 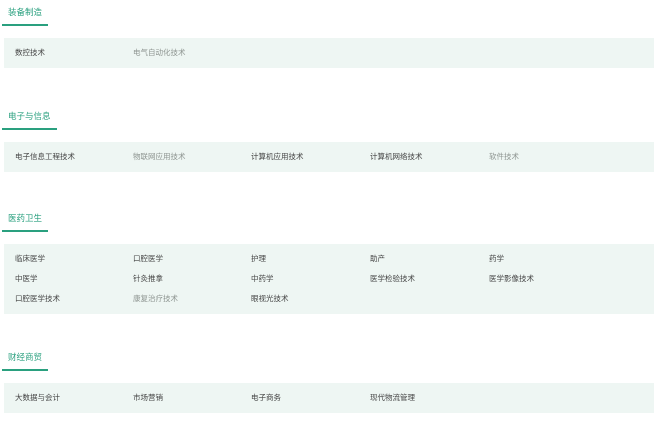 I want to click on major-link: 助产, so click(x=377, y=259).